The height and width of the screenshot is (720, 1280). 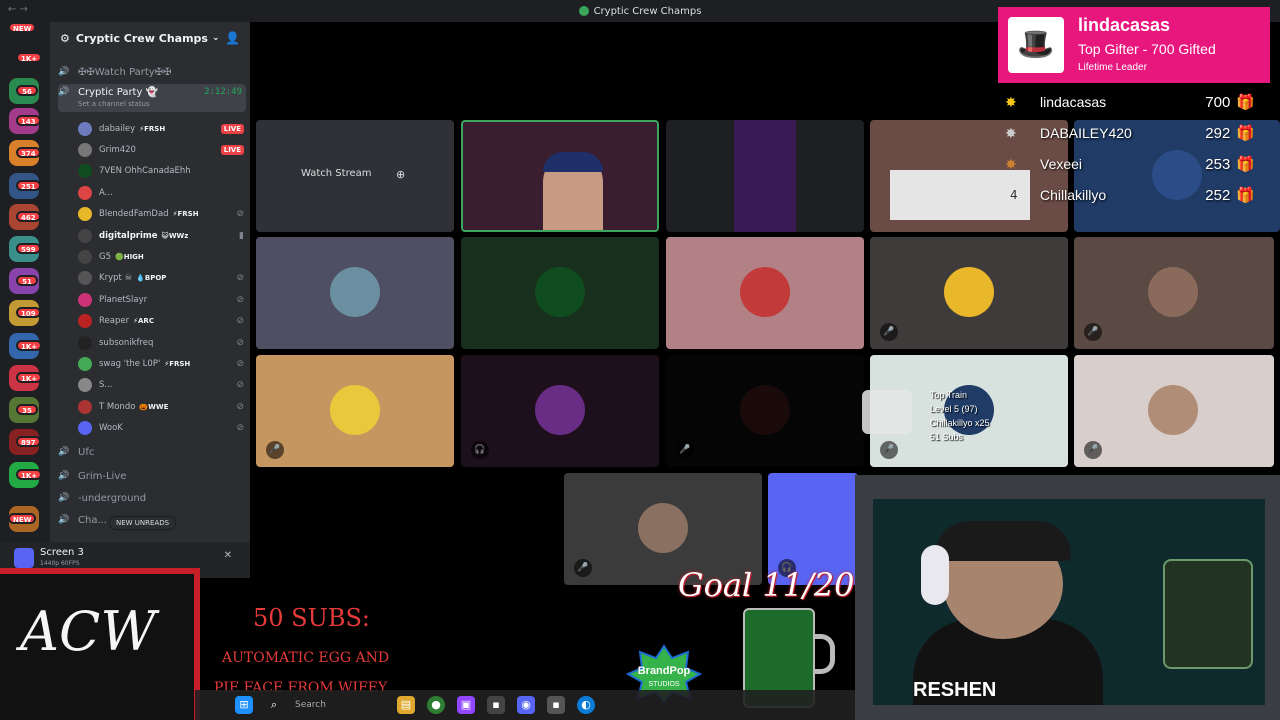 What do you see at coordinates (436, 705) in the screenshot?
I see `chrome-icon: ●` at bounding box center [436, 705].